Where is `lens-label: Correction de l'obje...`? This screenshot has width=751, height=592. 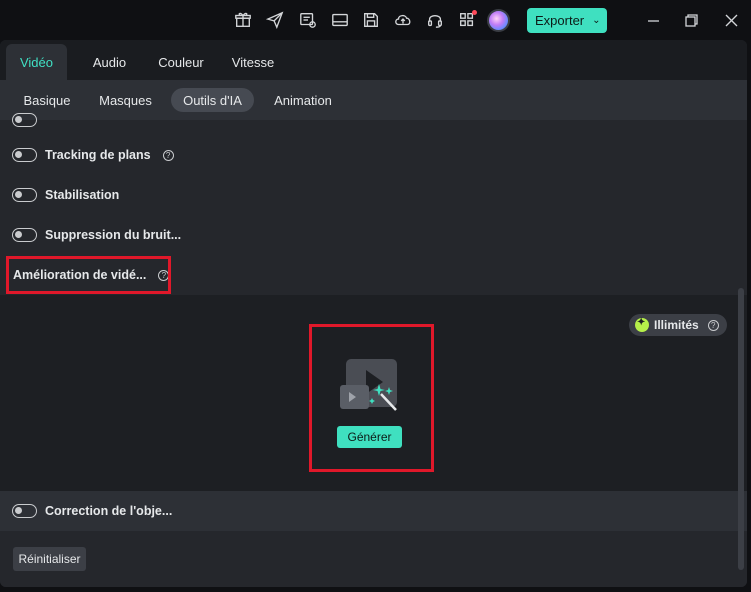 lens-label: Correction de l'obje... is located at coordinates (109, 511).